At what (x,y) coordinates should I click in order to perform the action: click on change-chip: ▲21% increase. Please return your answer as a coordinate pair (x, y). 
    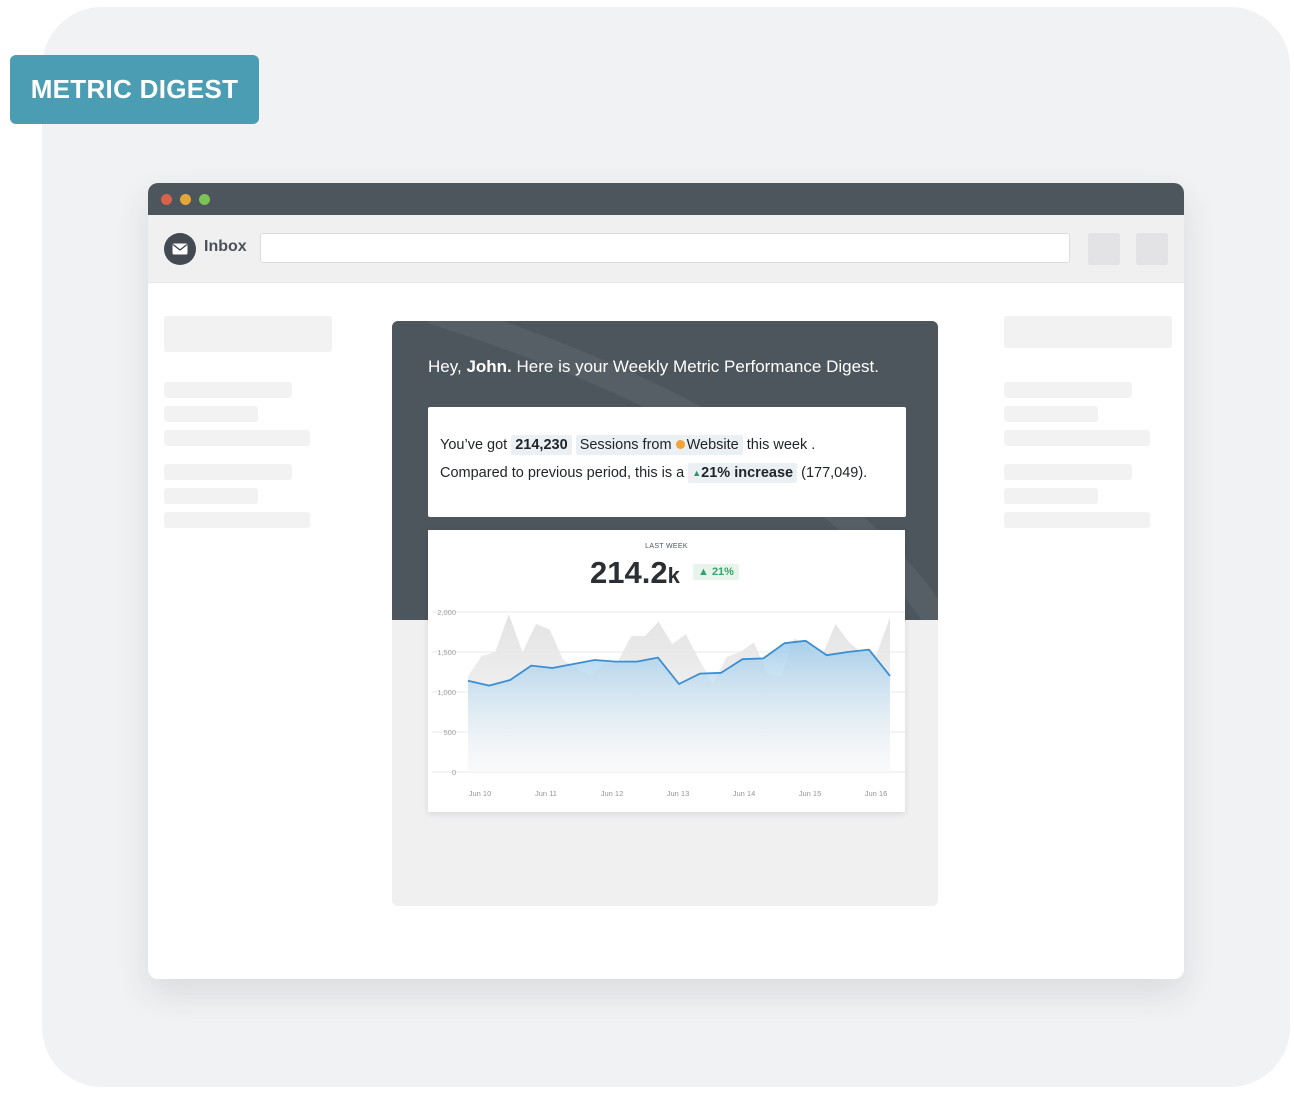
    Looking at the image, I should click on (743, 473).